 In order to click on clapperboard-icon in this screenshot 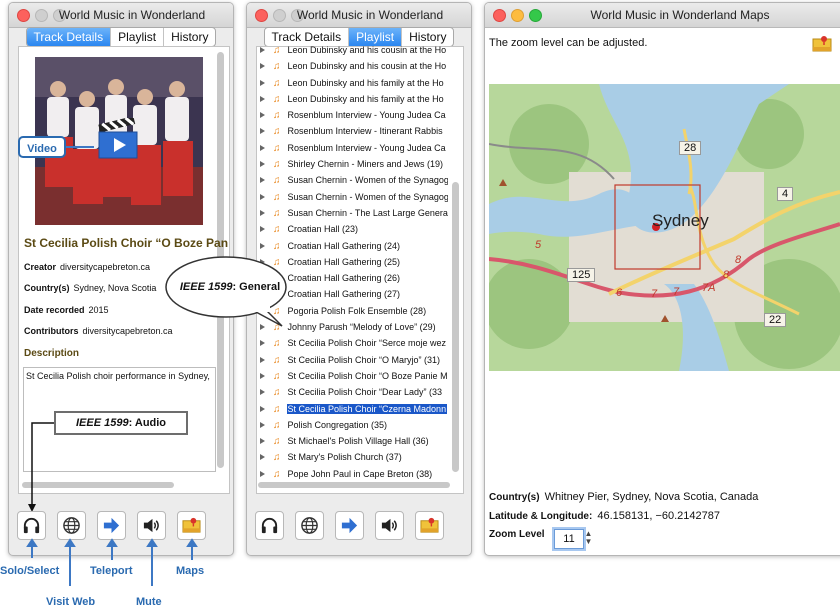, I will do `click(118, 140)`.